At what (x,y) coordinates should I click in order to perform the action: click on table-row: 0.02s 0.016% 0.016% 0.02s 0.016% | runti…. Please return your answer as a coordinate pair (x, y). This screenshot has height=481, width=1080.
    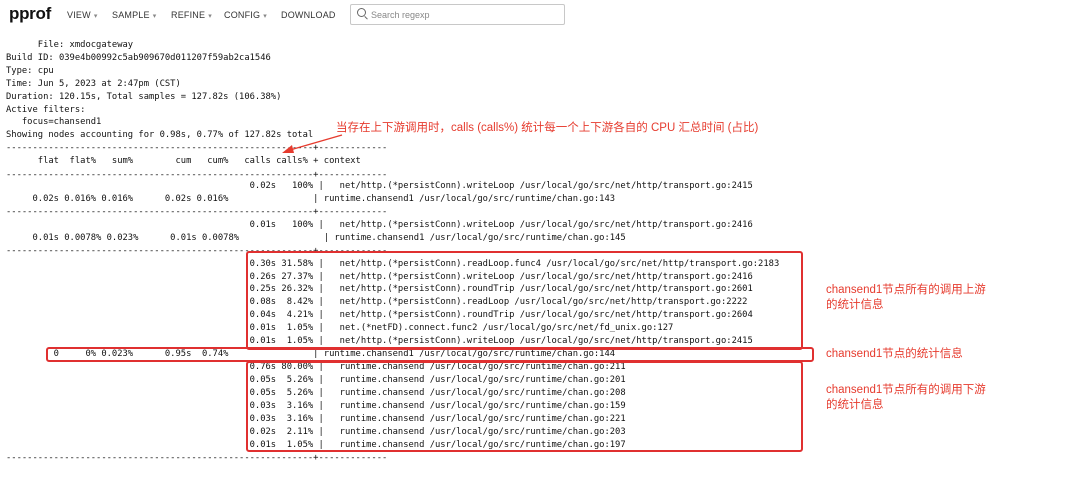
    Looking at the image, I should click on (311, 199).